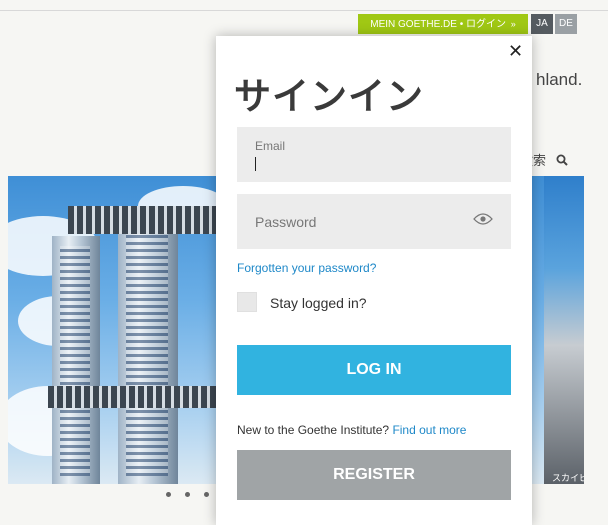 The height and width of the screenshot is (525, 608). Describe the element at coordinates (374, 370) in the screenshot. I see `login-button: LOG IN` at that location.